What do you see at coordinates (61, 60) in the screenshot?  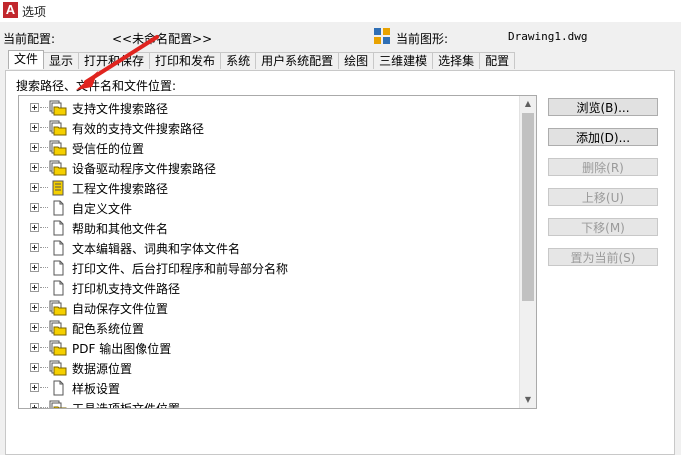 I see `tab-1: 显示` at bounding box center [61, 60].